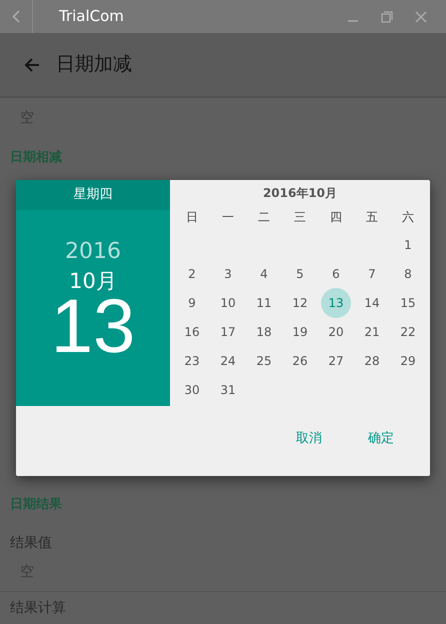 This screenshot has width=446, height=624. I want to click on day-cell: 30, so click(192, 389).